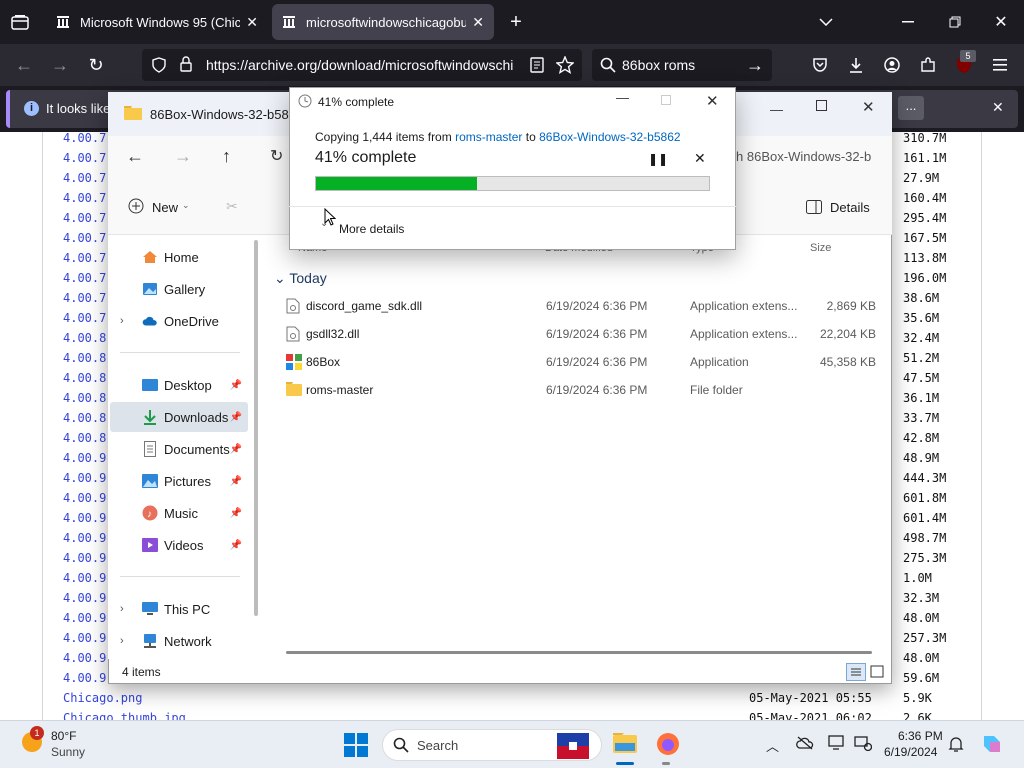 The height and width of the screenshot is (768, 1024). I want to click on pocket-icon, so click(820, 65).